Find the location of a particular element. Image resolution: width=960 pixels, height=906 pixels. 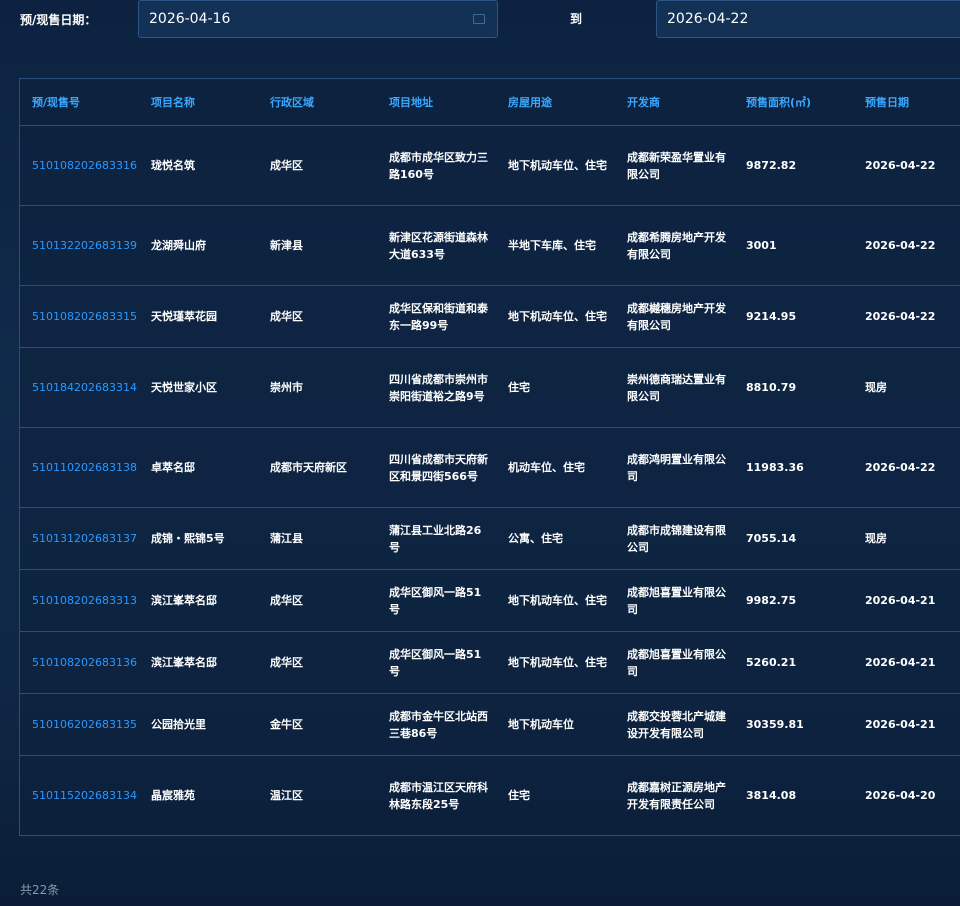

house-usage: 住宅 is located at coordinates (555, 387).